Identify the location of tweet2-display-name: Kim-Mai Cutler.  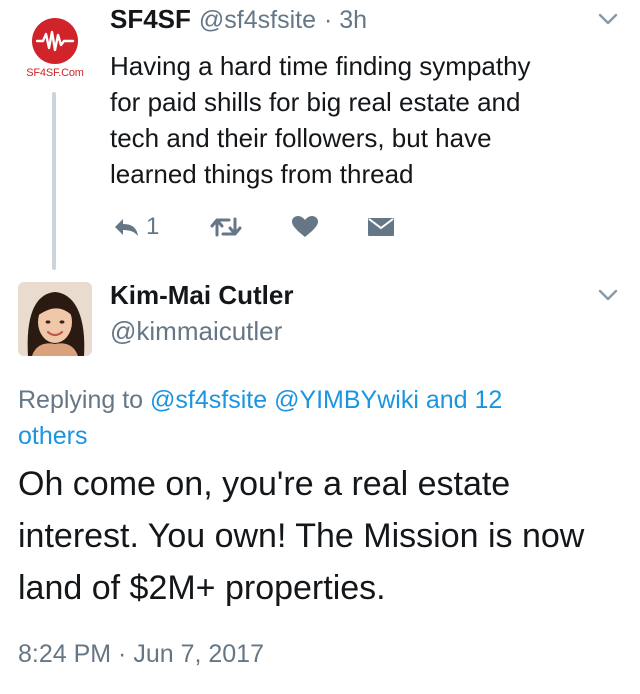
(201, 295).